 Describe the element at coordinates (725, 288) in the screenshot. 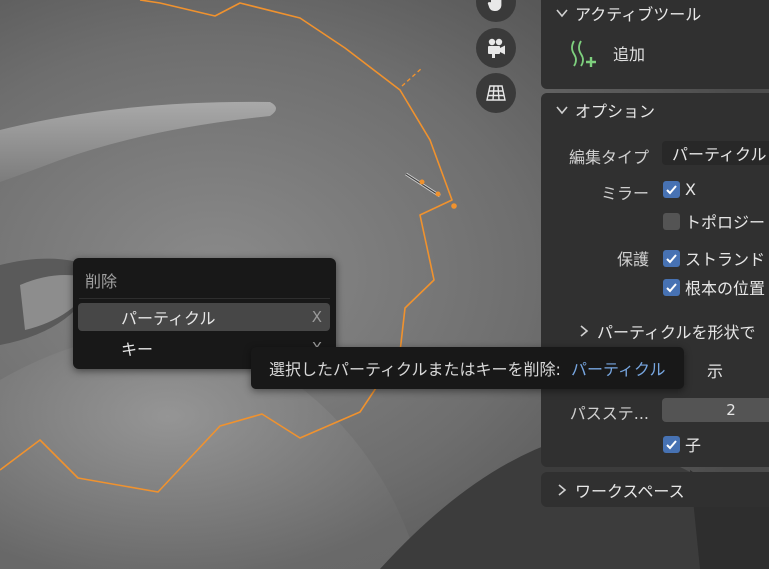

I see `protect-root-label: 根本の位置` at that location.